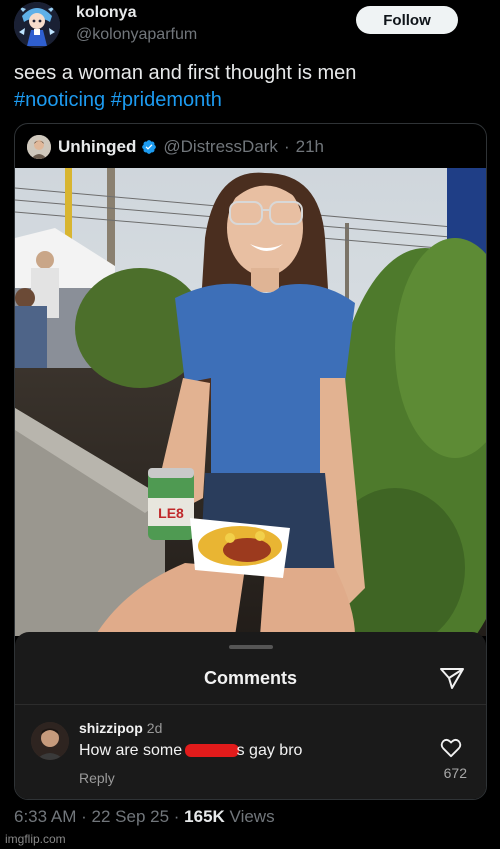 Image resolution: width=500 pixels, height=849 pixels. I want to click on comments-title: Comments, so click(250, 678).